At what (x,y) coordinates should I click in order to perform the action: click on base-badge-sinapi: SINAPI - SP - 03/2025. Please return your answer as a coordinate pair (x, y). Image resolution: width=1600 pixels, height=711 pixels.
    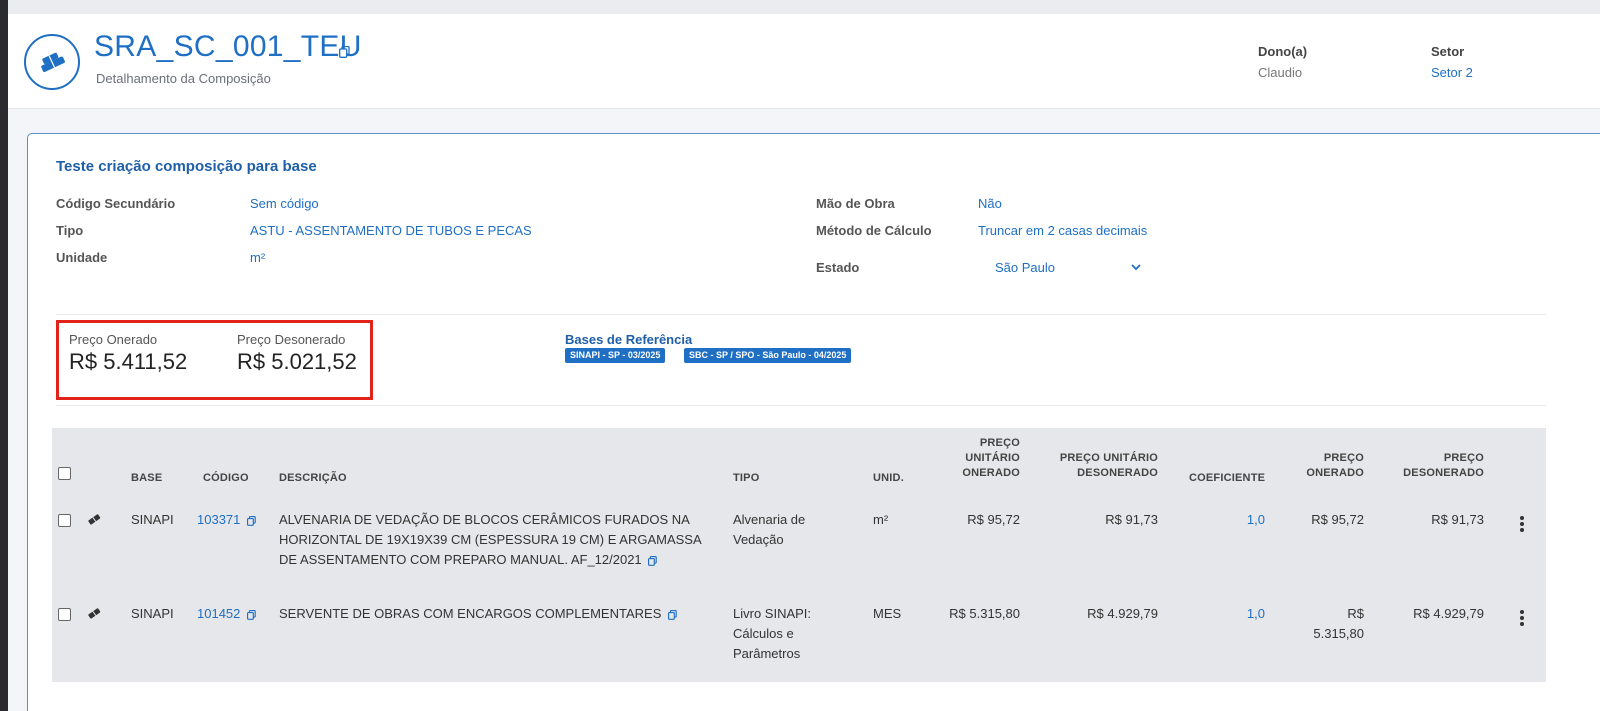
    Looking at the image, I should click on (615, 355).